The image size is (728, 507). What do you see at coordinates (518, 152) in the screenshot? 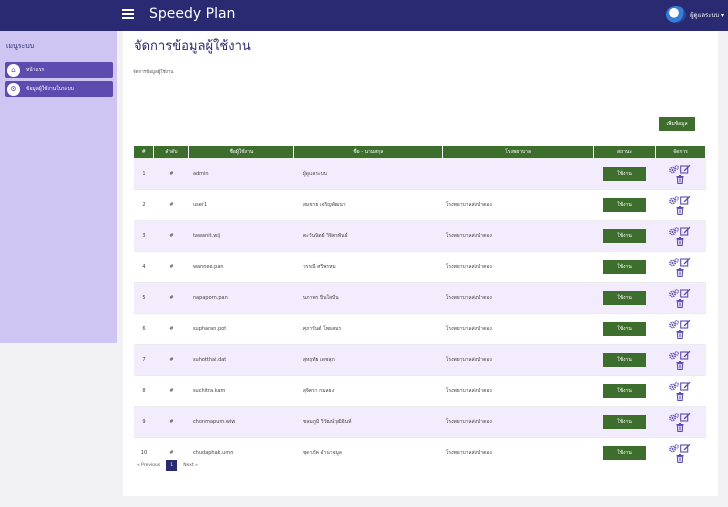
I see `col-header-hospital: โรงพยาบาล` at bounding box center [518, 152].